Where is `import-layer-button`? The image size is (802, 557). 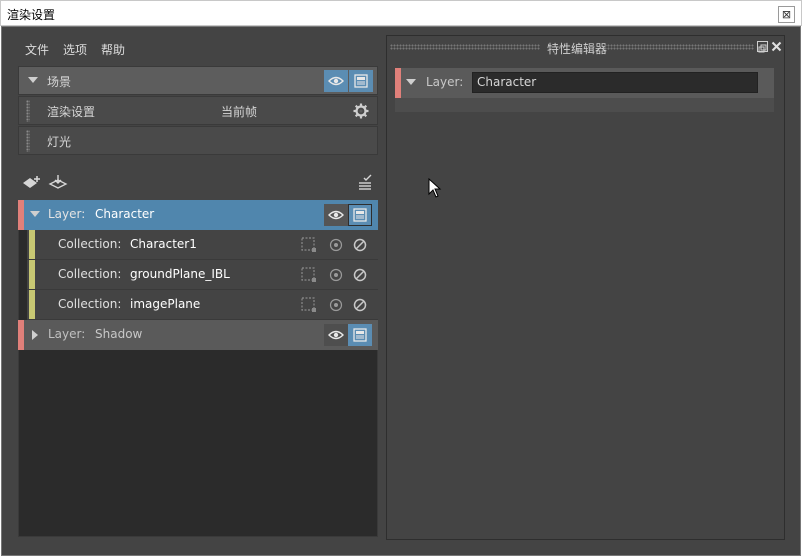
import-layer-button is located at coordinates (58, 183).